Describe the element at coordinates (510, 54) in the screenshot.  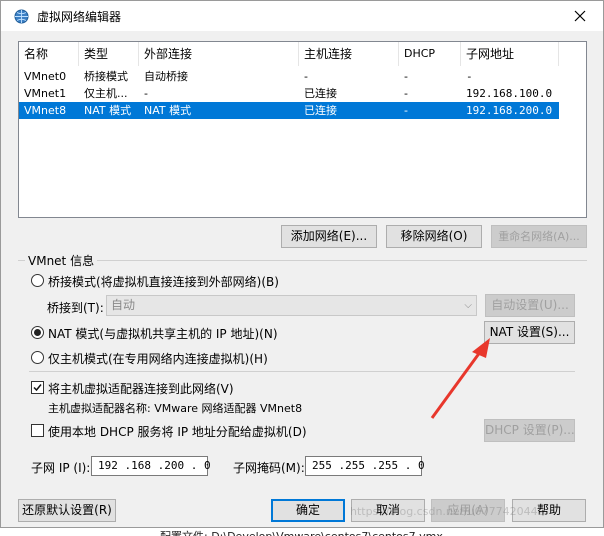
I see `column-header-subnet: 子网地址` at that location.